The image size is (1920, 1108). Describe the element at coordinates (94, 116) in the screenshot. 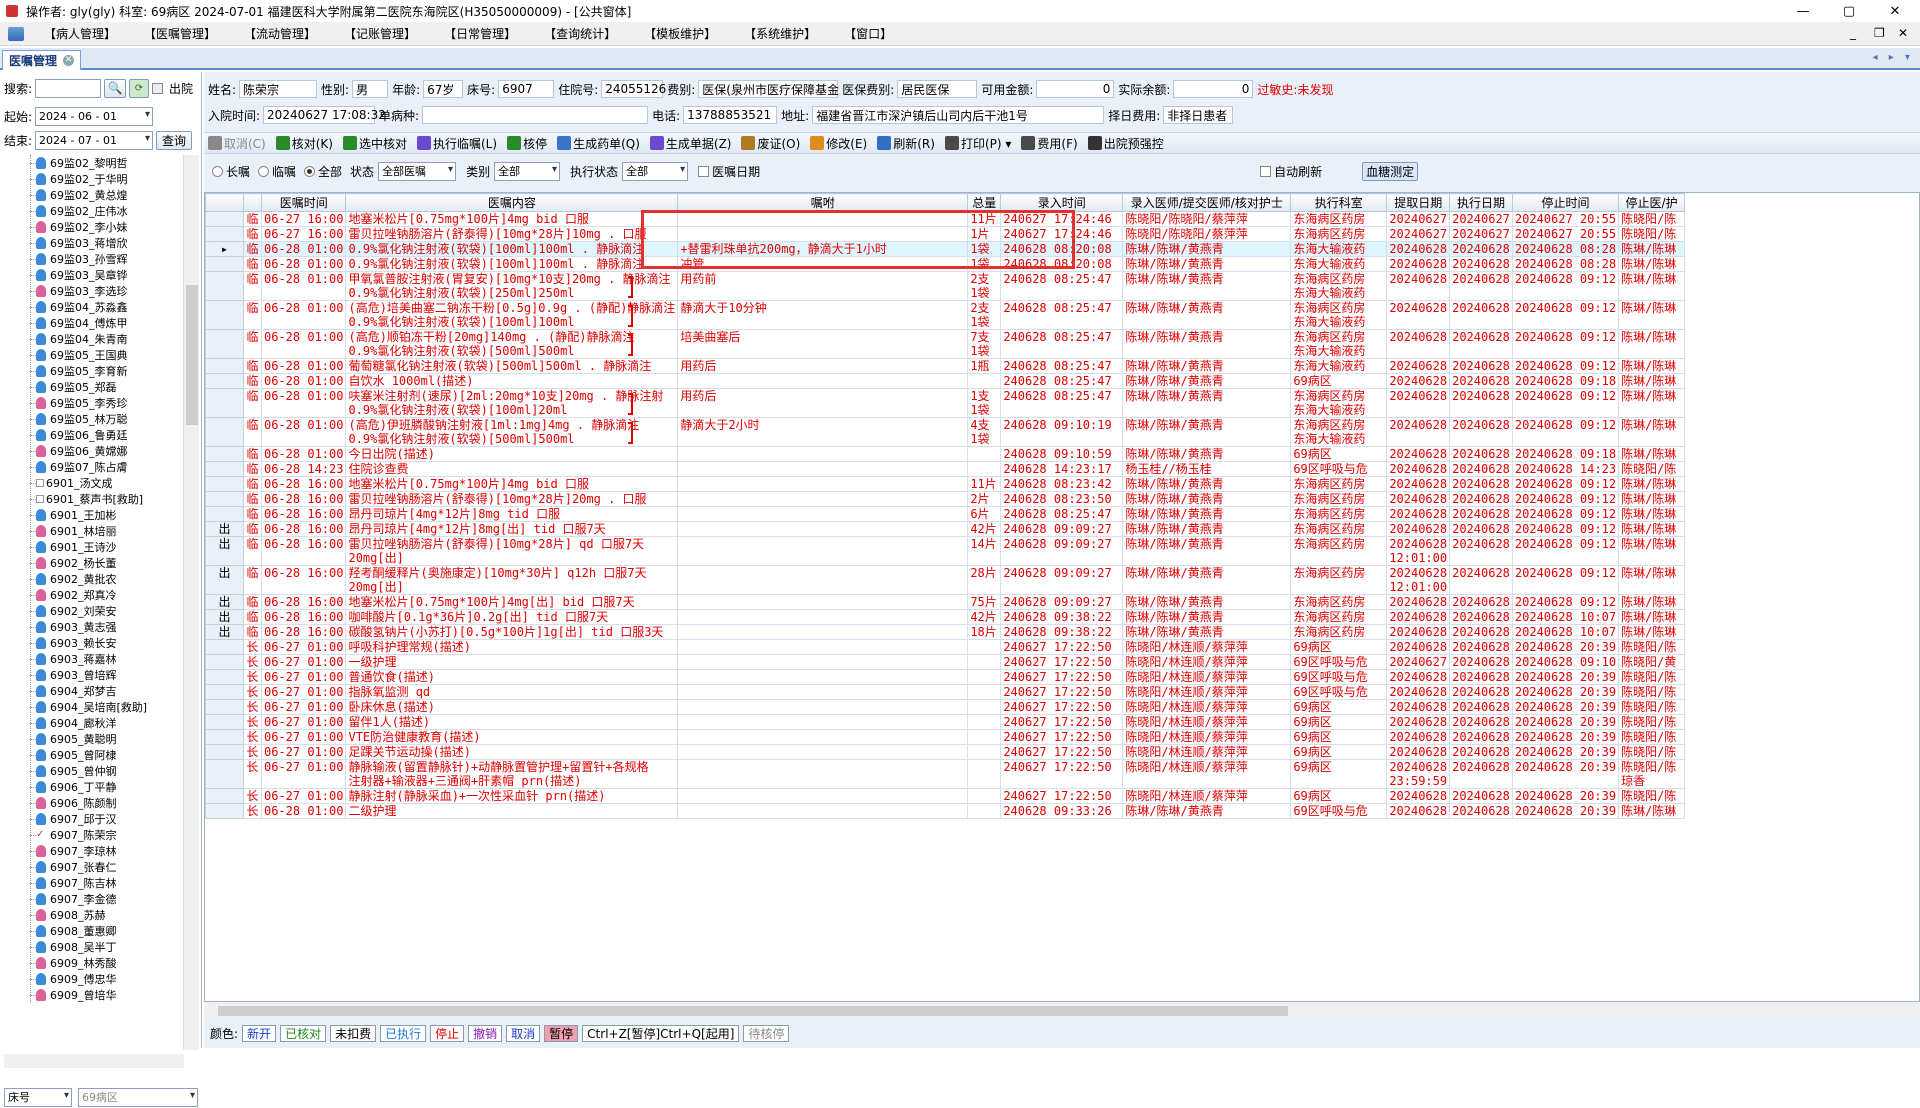

I see `start-date-picker: 2024 - 06 - 01` at that location.